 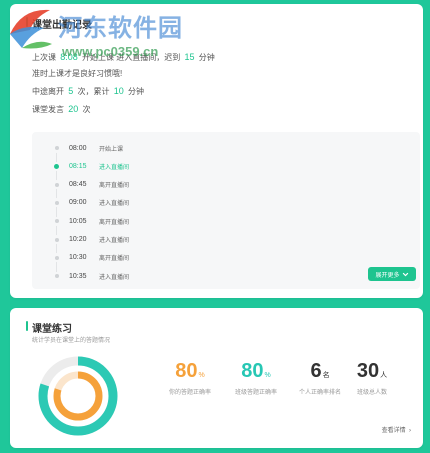 What do you see at coordinates (111, 149) in the screenshot?
I see `timeline-event: 开始上课` at bounding box center [111, 149].